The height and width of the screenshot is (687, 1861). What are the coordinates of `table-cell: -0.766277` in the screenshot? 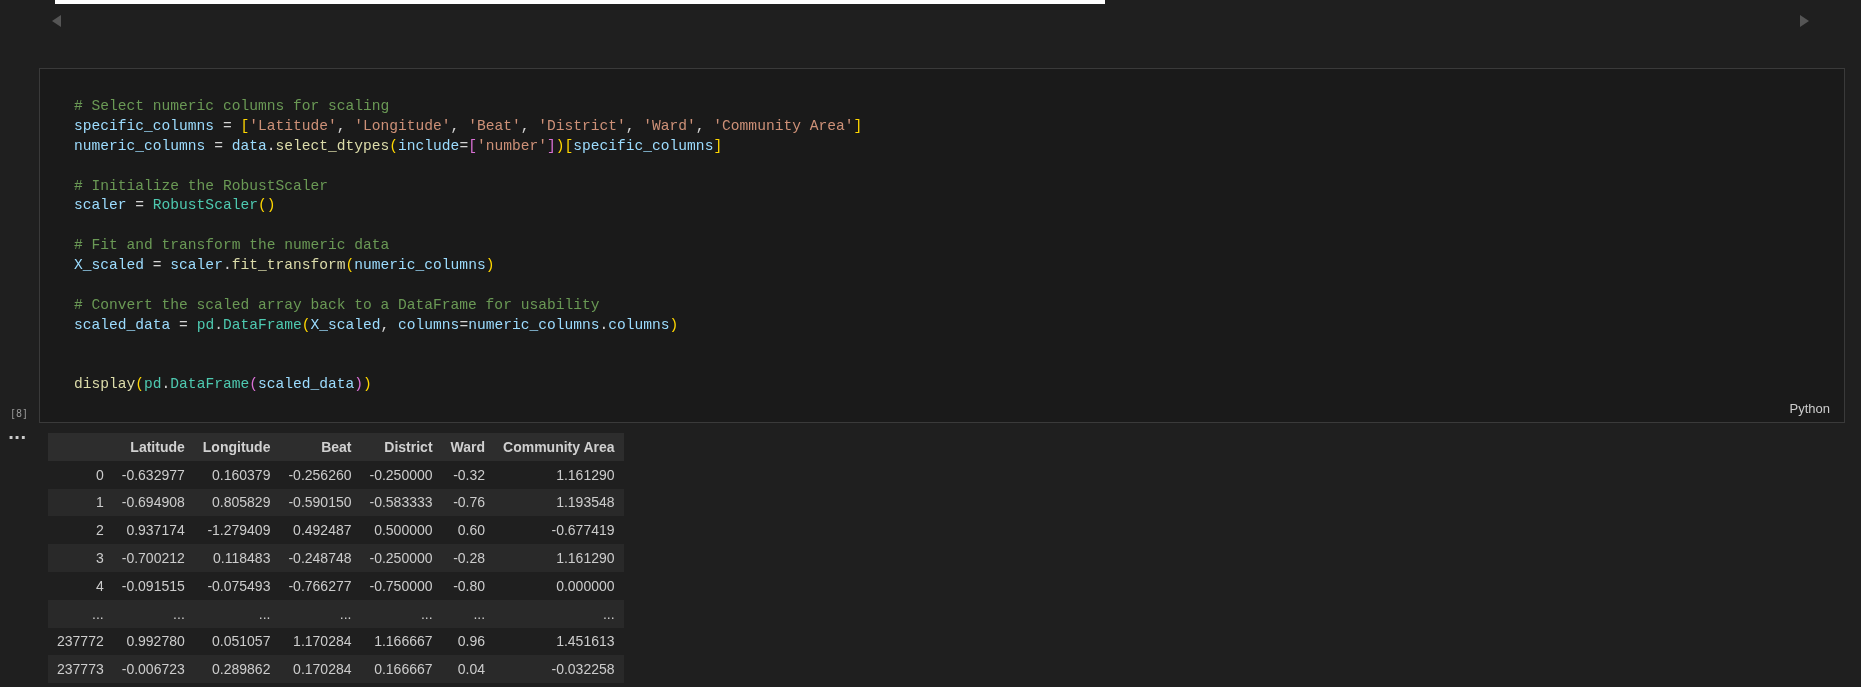 It's located at (320, 586).